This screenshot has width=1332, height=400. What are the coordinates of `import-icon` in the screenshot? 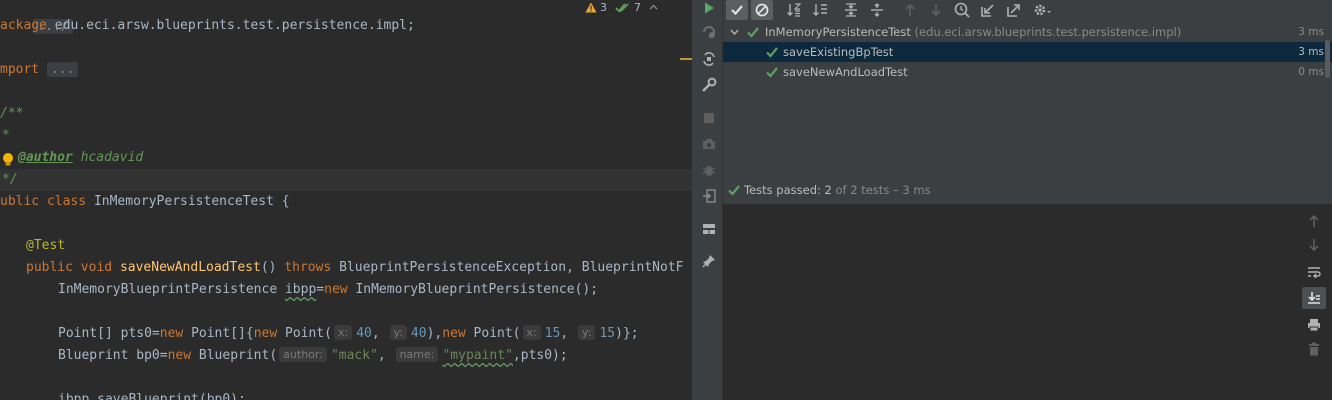 It's located at (987, 10).